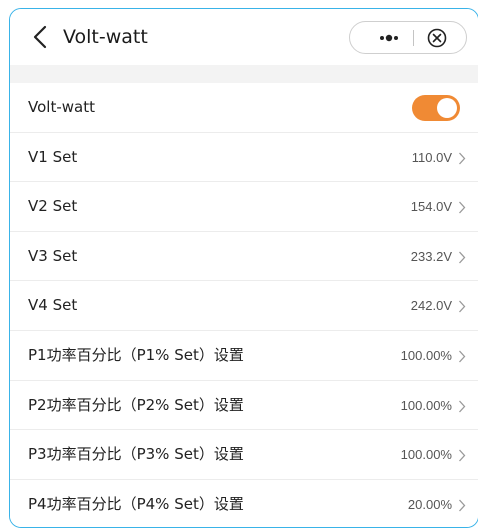 The width and height of the screenshot is (478, 528). I want to click on setting-value: 110.0V, so click(431, 157).